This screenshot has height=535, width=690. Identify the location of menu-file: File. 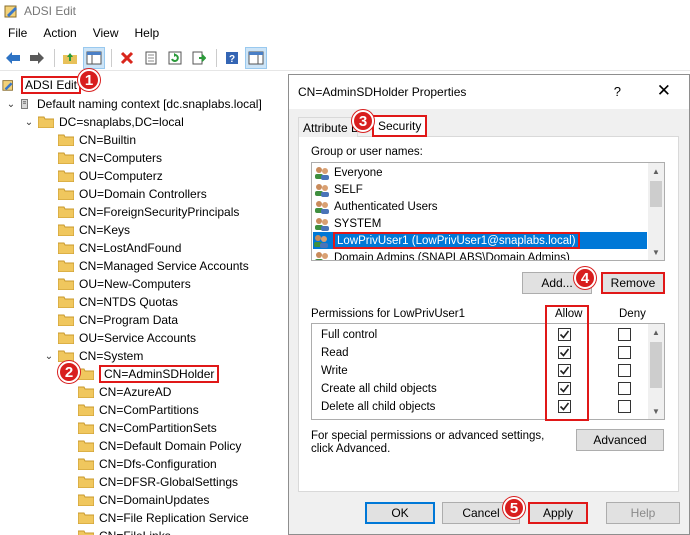
(17, 33).